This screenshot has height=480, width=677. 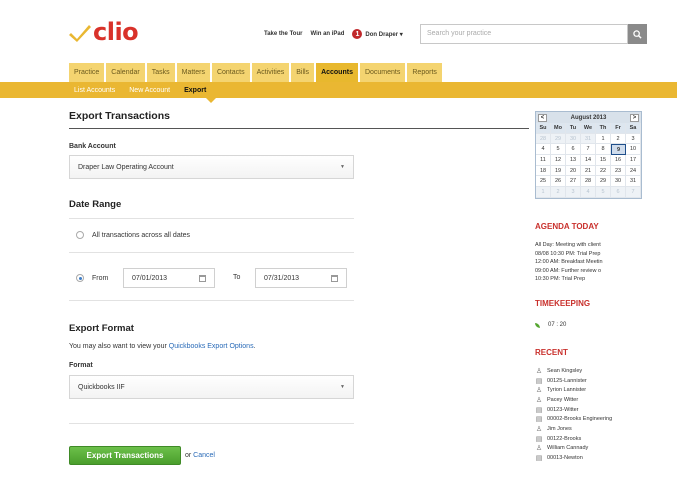 What do you see at coordinates (237, 277) in the screenshot?
I see `to-label: To` at bounding box center [237, 277].